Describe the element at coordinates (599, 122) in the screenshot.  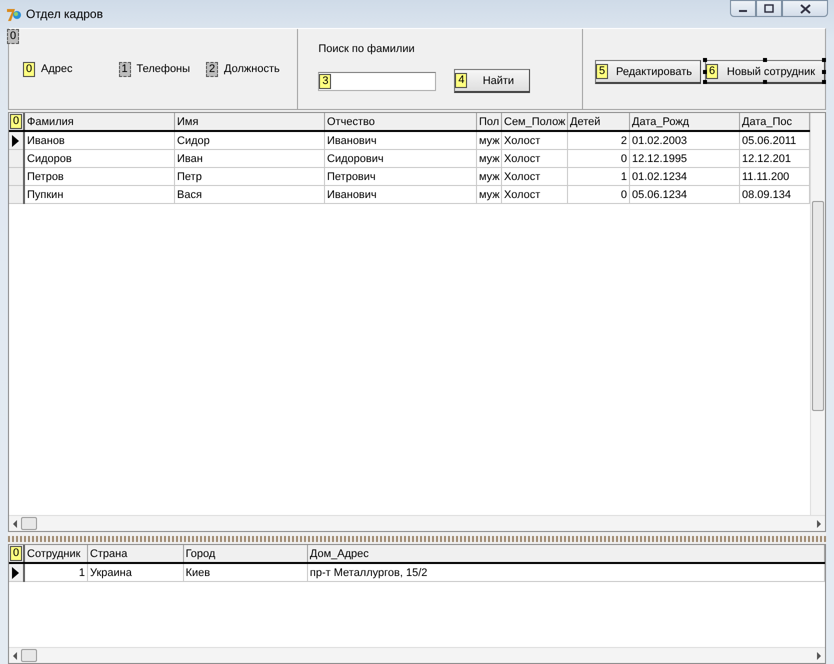
I see `column-header: Детей` at that location.